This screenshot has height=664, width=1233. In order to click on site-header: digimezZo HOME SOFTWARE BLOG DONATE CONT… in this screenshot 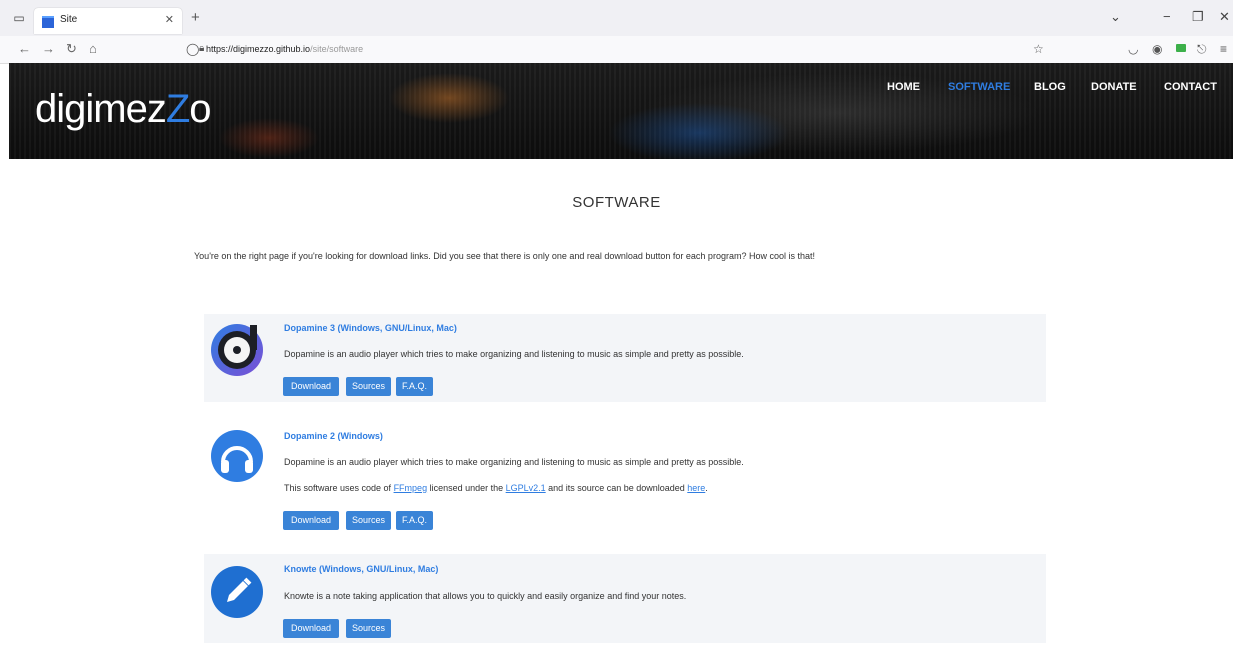, I will do `click(621, 111)`.